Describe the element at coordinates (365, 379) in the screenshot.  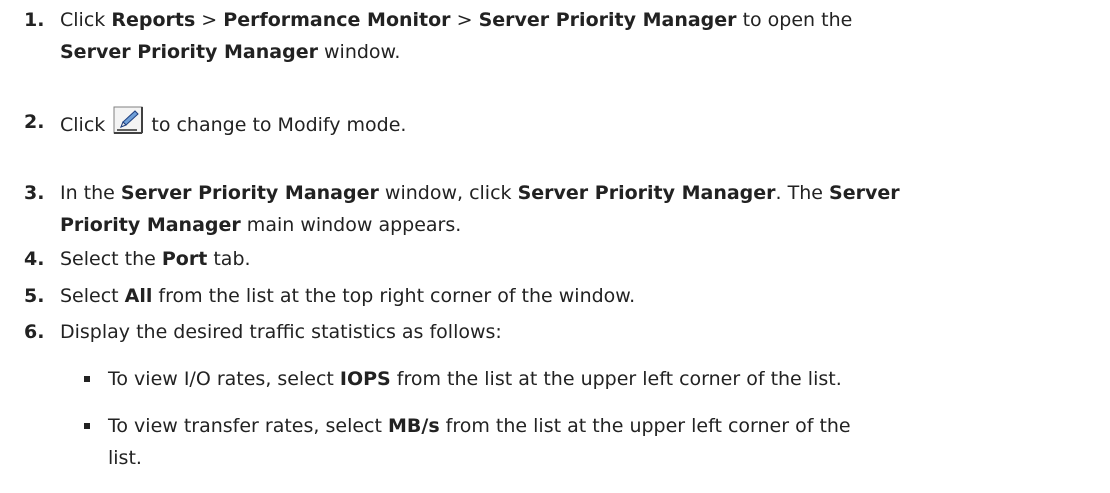
I see `iops-option: IOPS` at that location.